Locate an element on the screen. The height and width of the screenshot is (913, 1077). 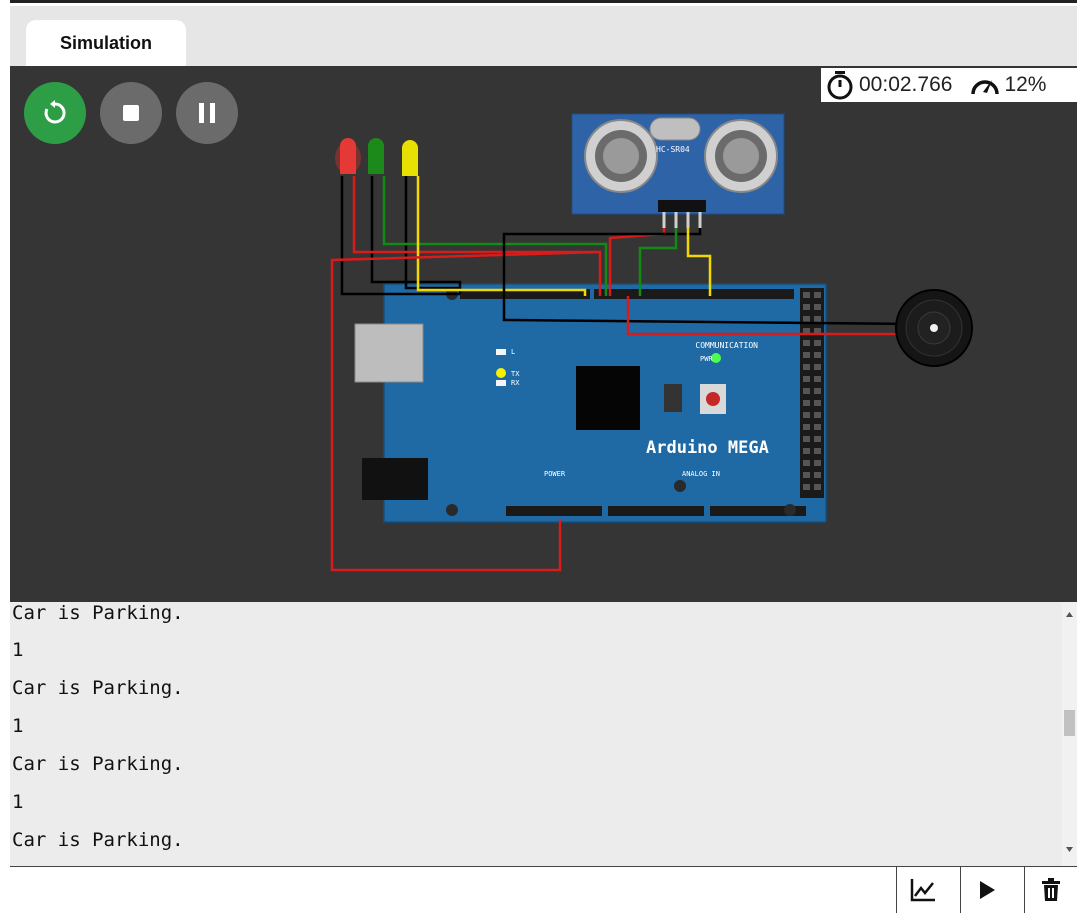
ultrasonic-sensor: HC-SR04 is located at coordinates (678, 170).